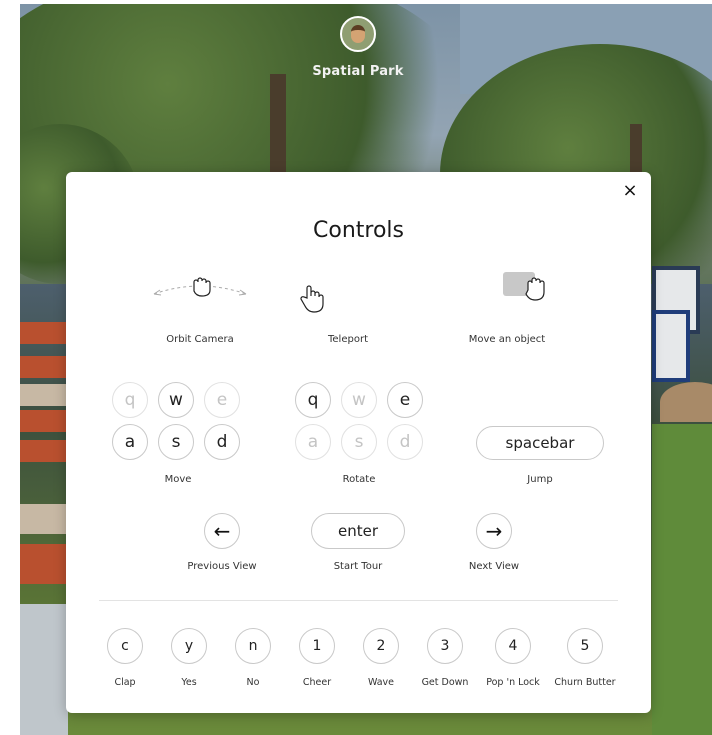 This screenshot has width=712, height=735. Describe the element at coordinates (222, 566) in the screenshot. I see `previous-view-label: Previous View` at that location.